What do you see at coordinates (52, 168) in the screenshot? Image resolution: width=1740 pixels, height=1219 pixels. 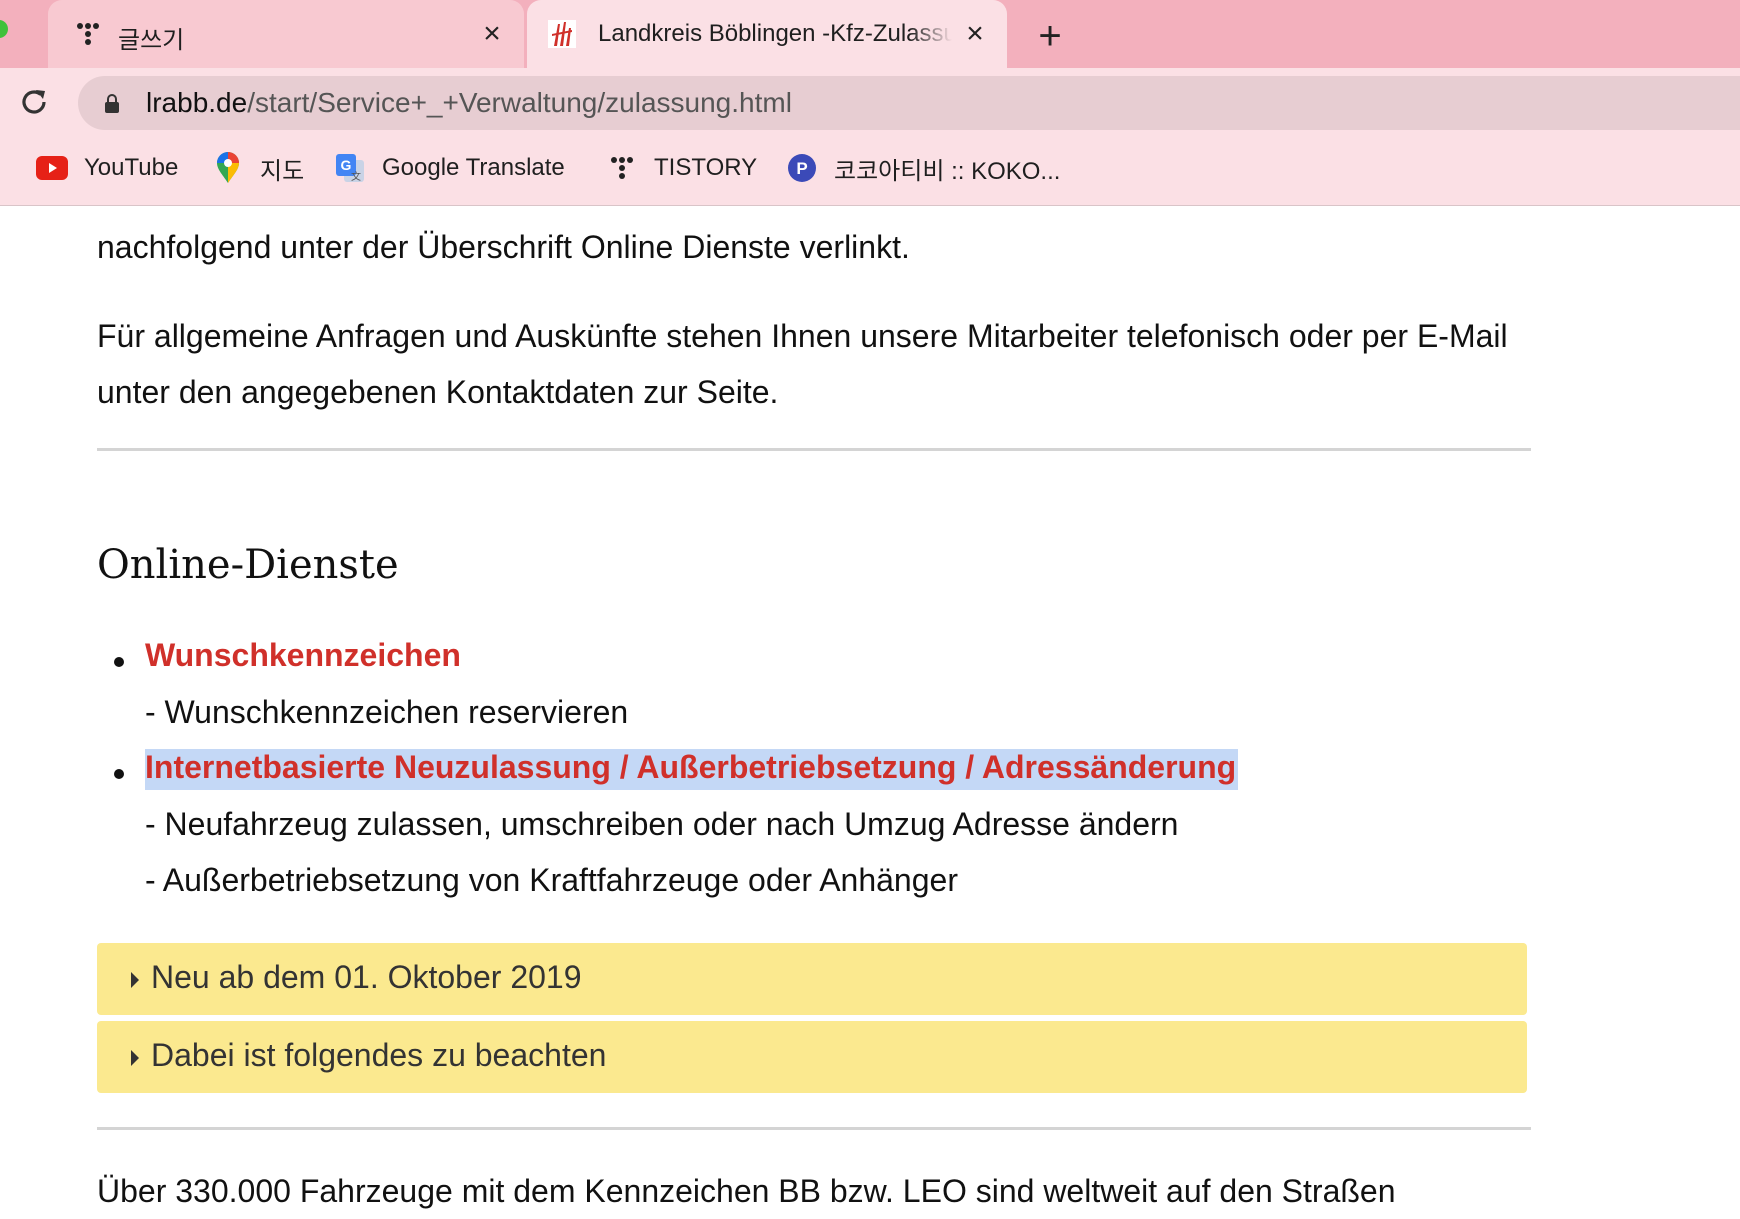 I see `youtube-icon` at bounding box center [52, 168].